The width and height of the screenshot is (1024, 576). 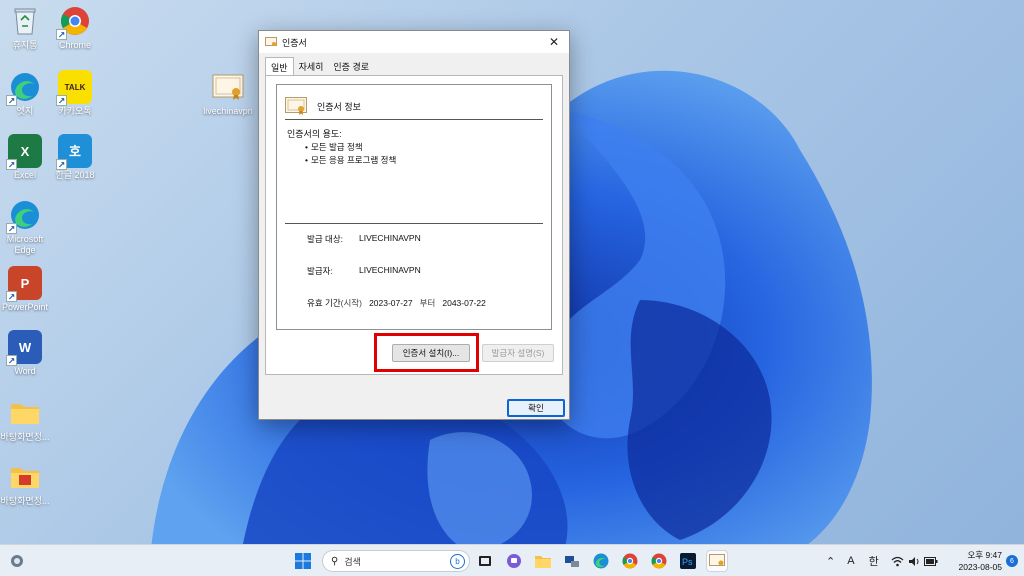 I want to click on ime-mode-indicator: A, so click(x=850, y=561).